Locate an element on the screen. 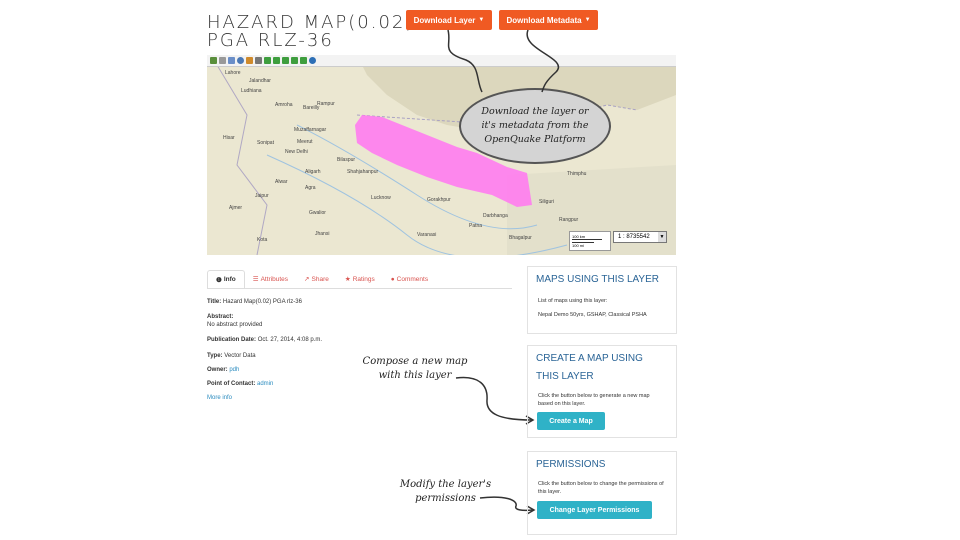 Image resolution: width=960 pixels, height=540 pixels. tab-ratings: ★ Ratings is located at coordinates (360, 279).